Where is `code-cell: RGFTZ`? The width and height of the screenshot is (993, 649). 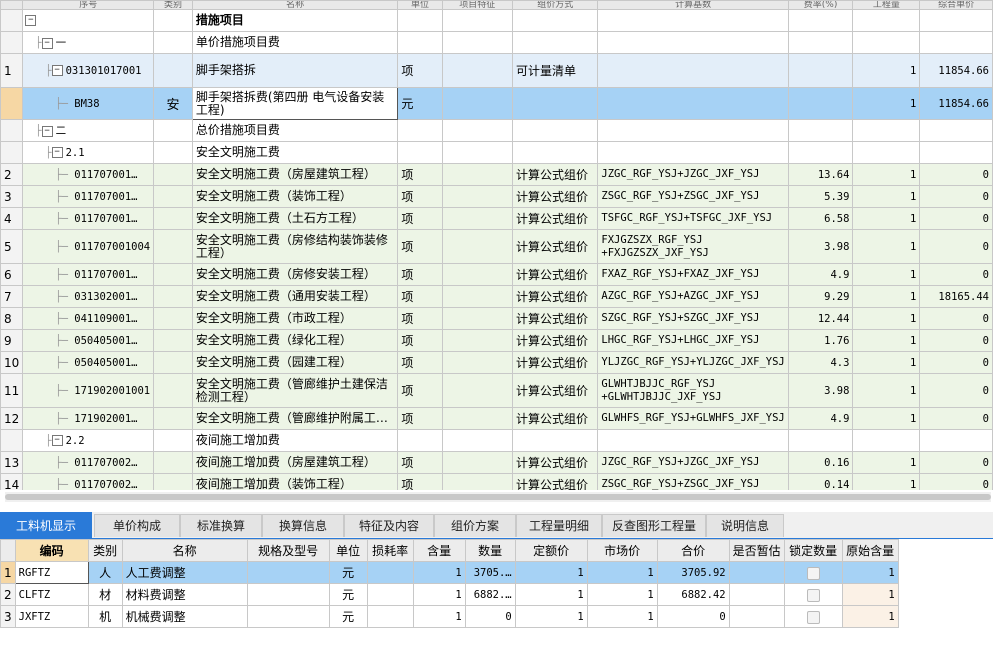 code-cell: RGFTZ is located at coordinates (51, 572).